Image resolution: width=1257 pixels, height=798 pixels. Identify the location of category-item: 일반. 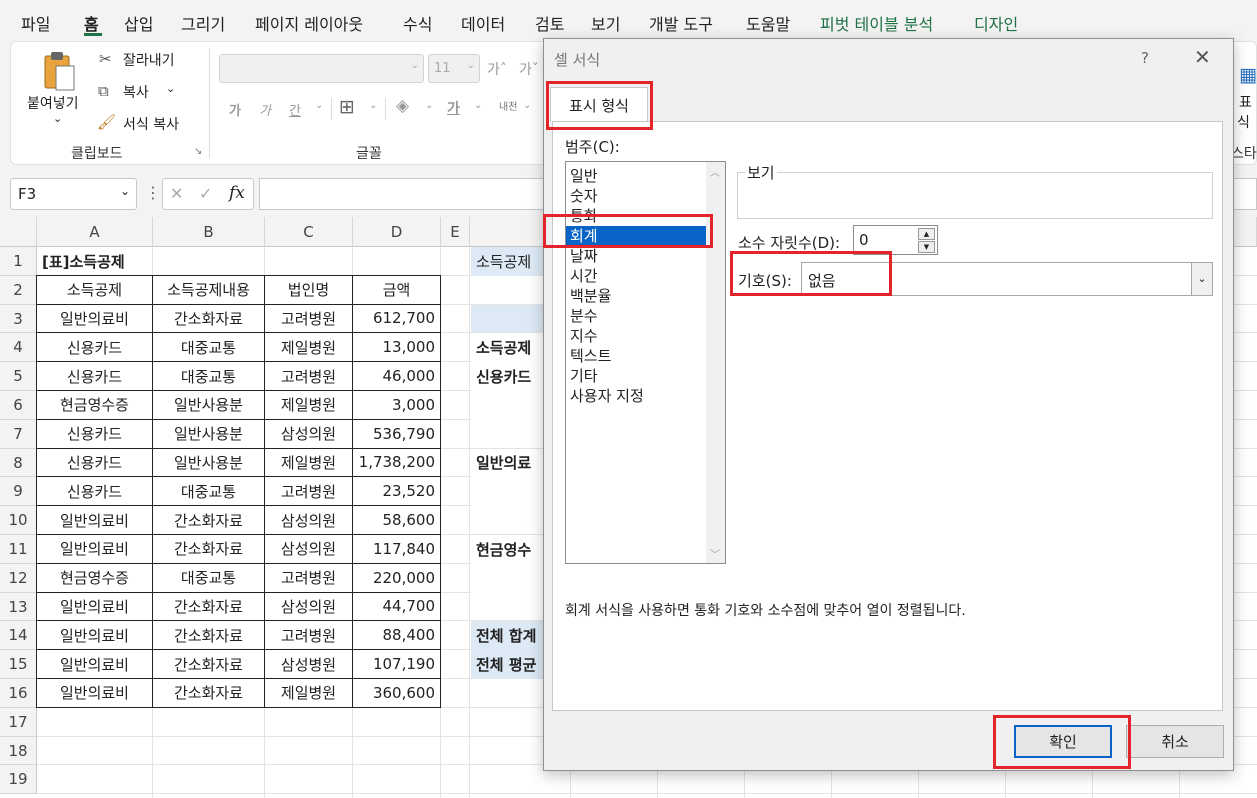
(636, 176).